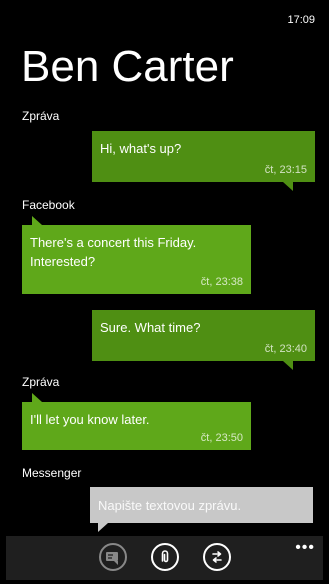  What do you see at coordinates (301, 20) in the screenshot?
I see `status-clock: 17:09` at bounding box center [301, 20].